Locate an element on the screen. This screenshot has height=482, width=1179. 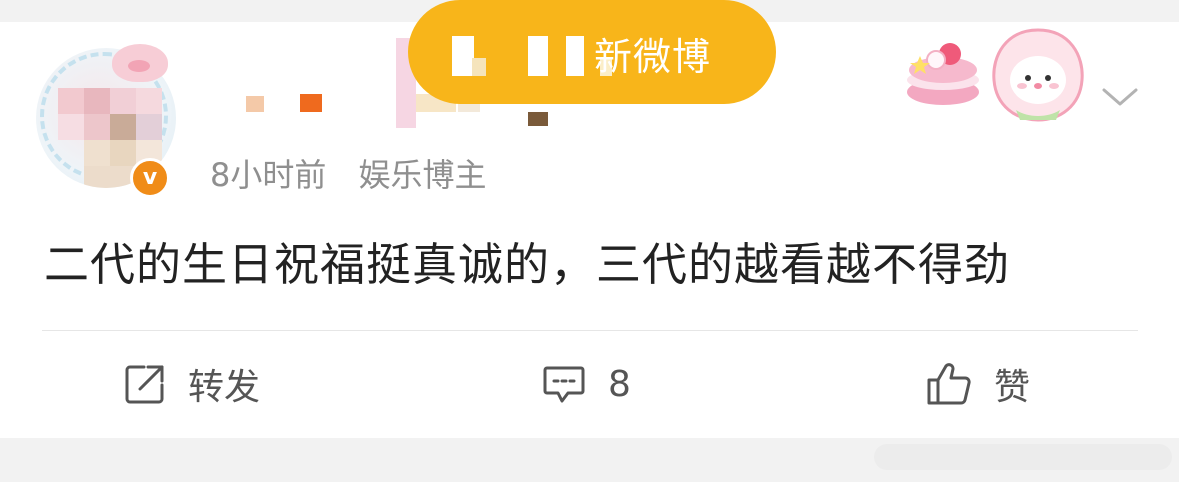
post-meta: 8小时前 娱乐博主 is located at coordinates (359, 173).